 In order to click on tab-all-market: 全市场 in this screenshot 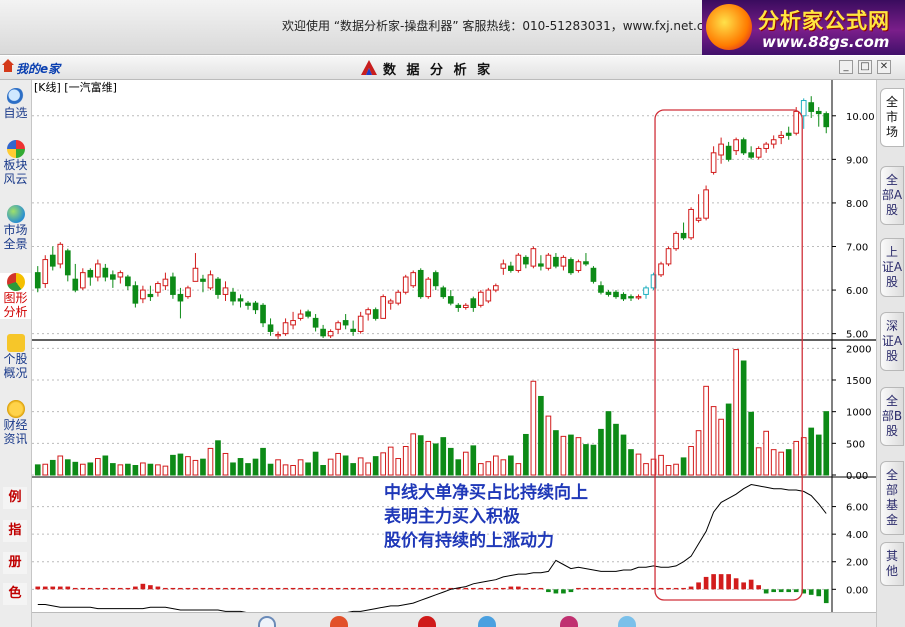, I will do `click(892, 117)`.